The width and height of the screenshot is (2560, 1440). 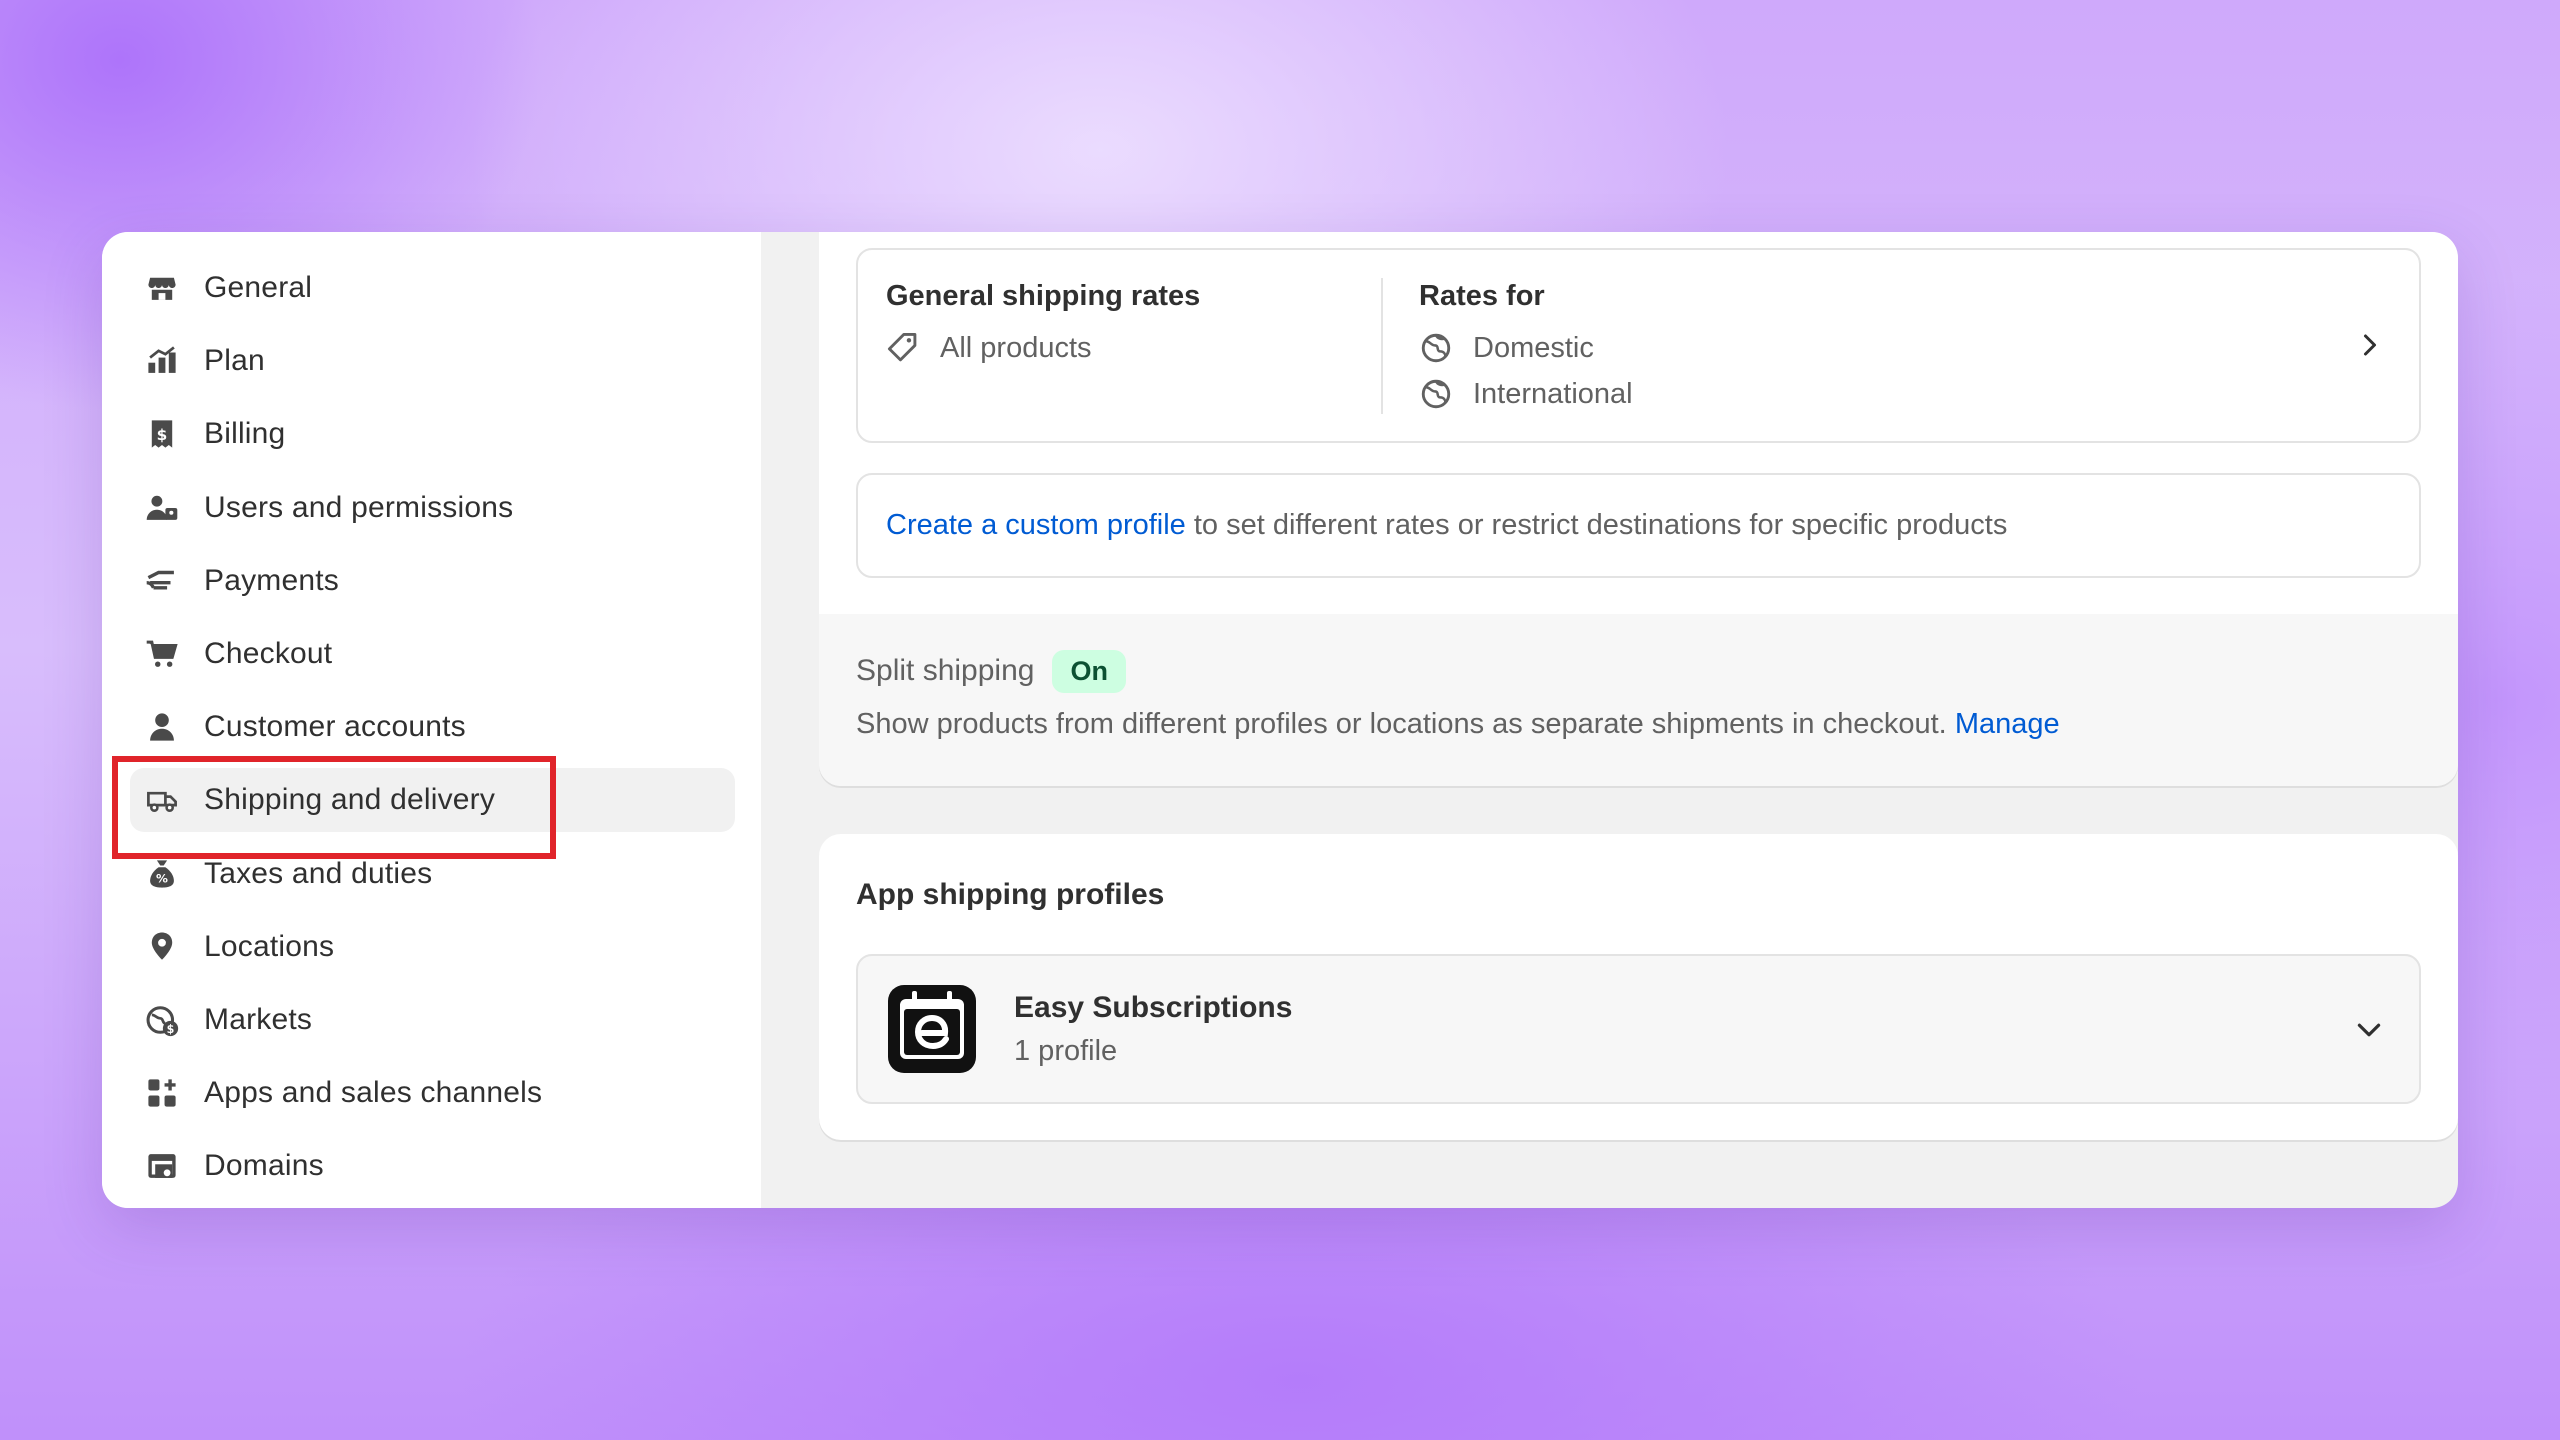 What do you see at coordinates (162, 361) in the screenshot?
I see `plan-icon` at bounding box center [162, 361].